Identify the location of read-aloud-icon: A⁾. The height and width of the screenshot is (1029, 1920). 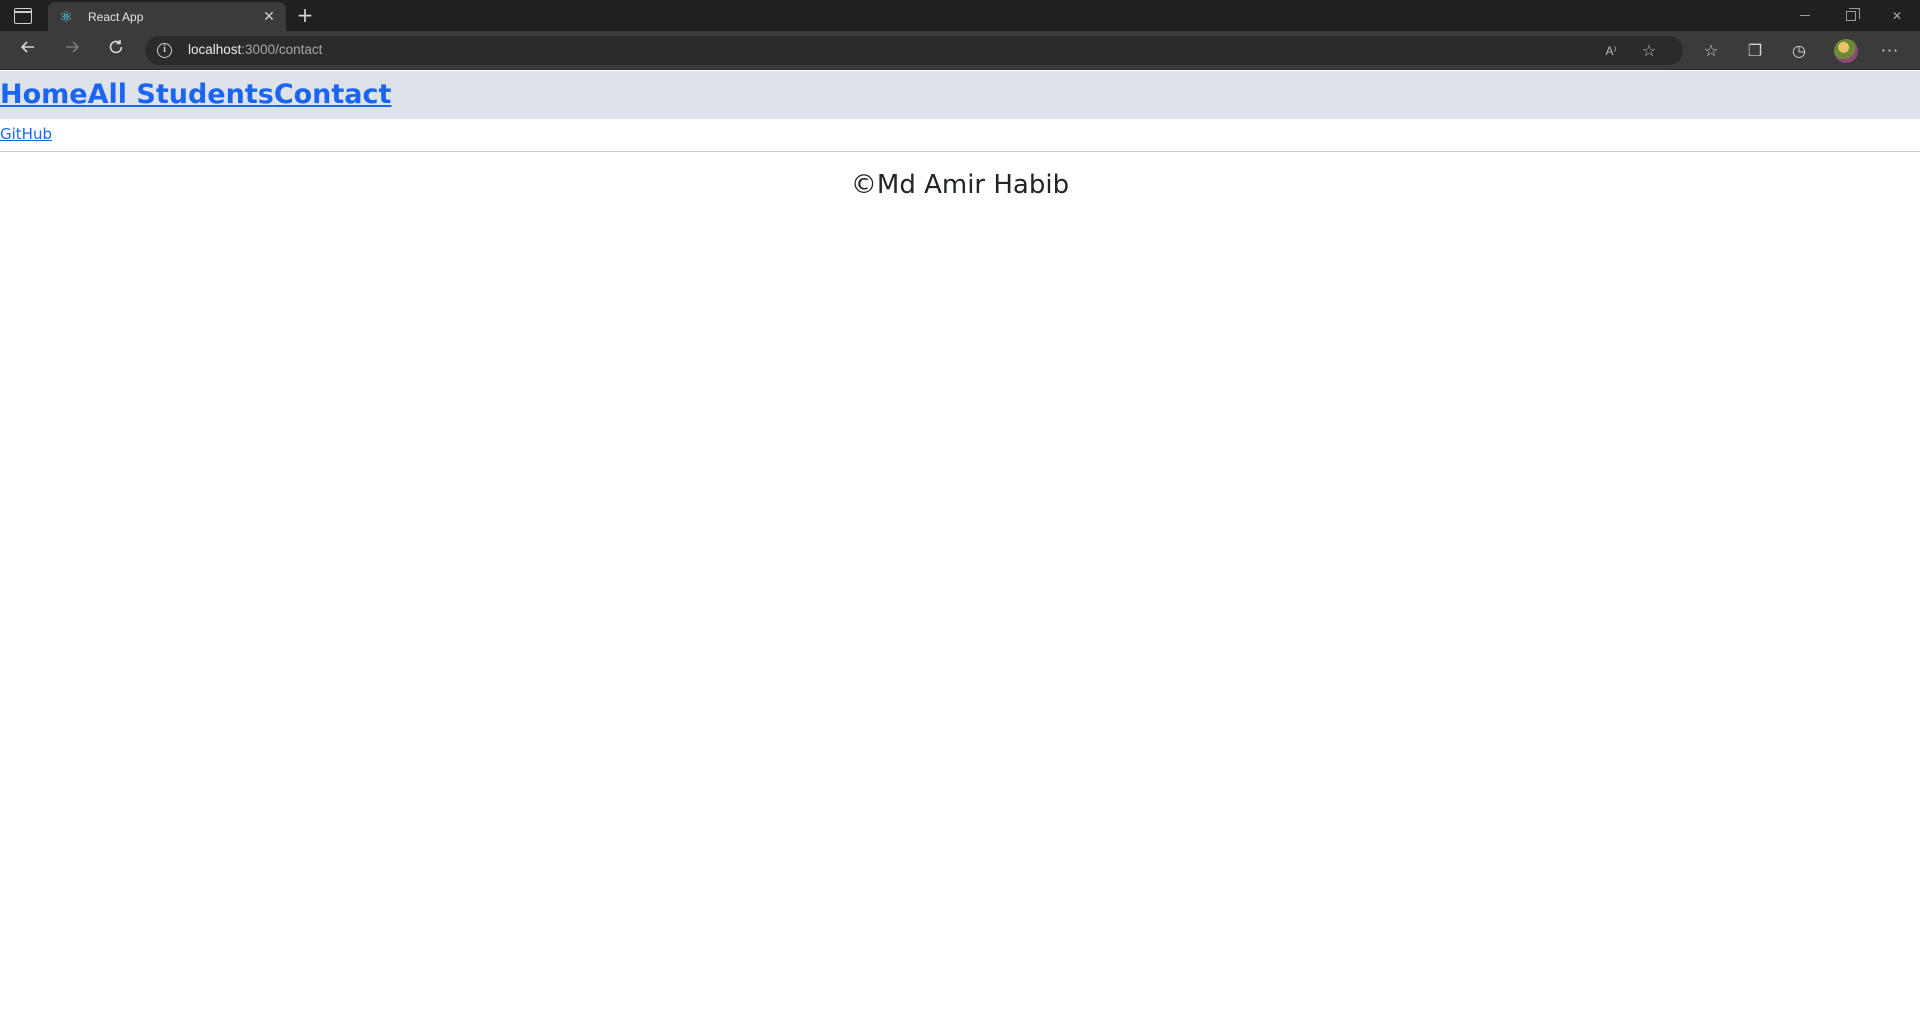
(1611, 51).